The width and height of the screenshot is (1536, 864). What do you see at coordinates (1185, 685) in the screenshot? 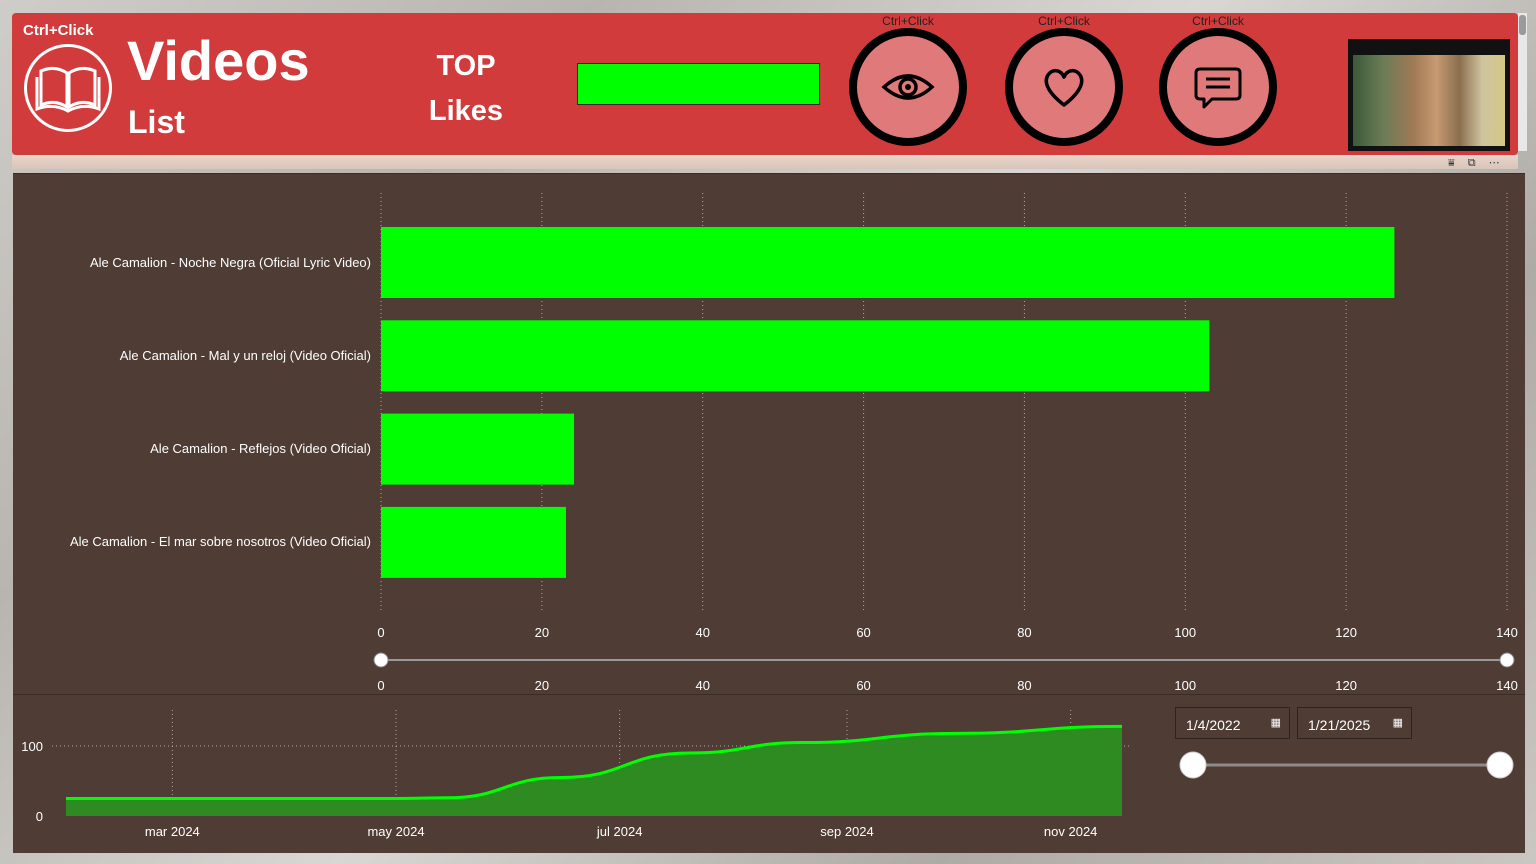
I see `slider-tick-label: 100` at bounding box center [1185, 685].